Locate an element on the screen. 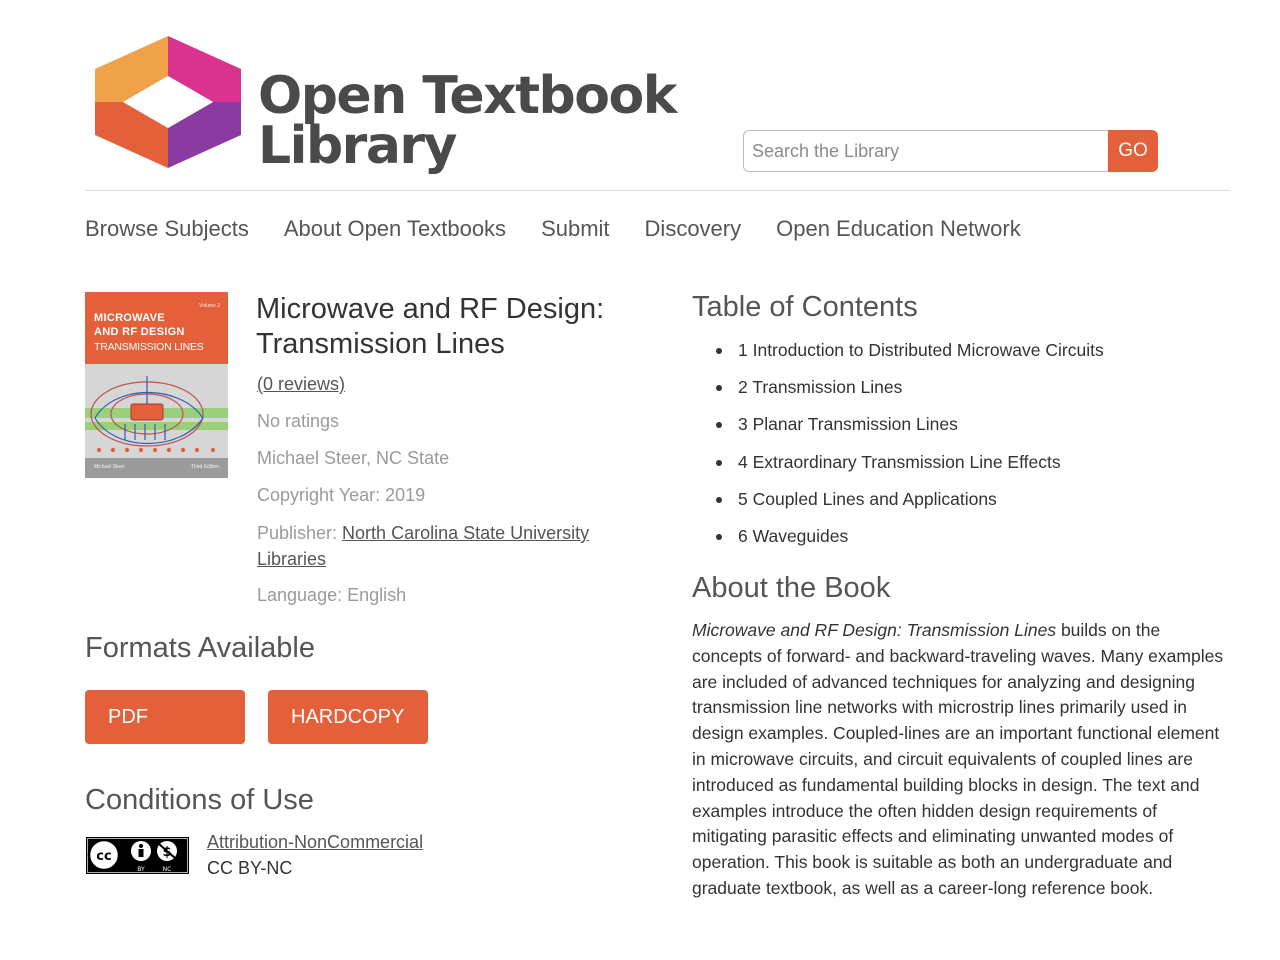  pdf-button: PDF is located at coordinates (165, 717).